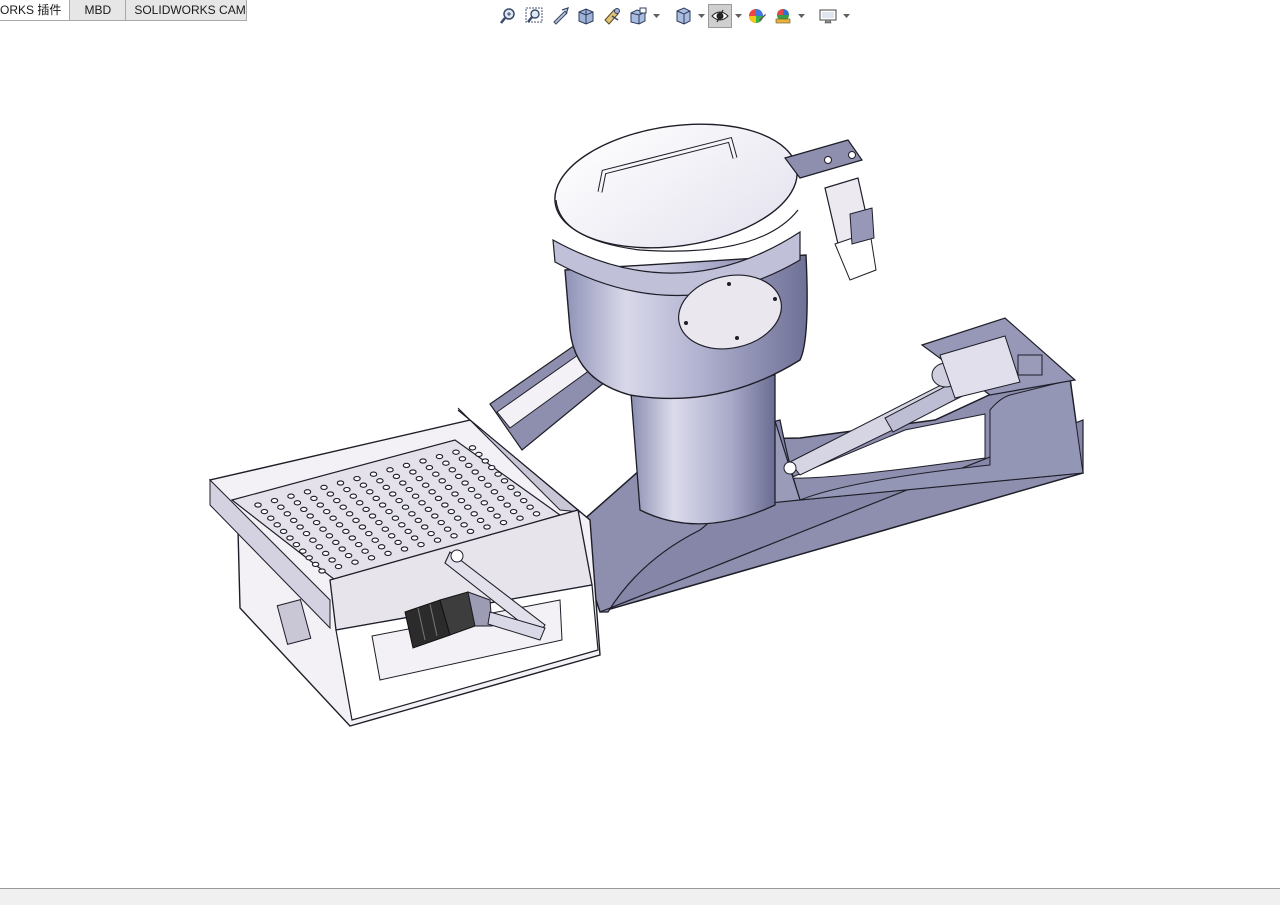 Image resolution: width=1280 pixels, height=905 pixels. I want to click on view-settings-icon, so click(828, 16).